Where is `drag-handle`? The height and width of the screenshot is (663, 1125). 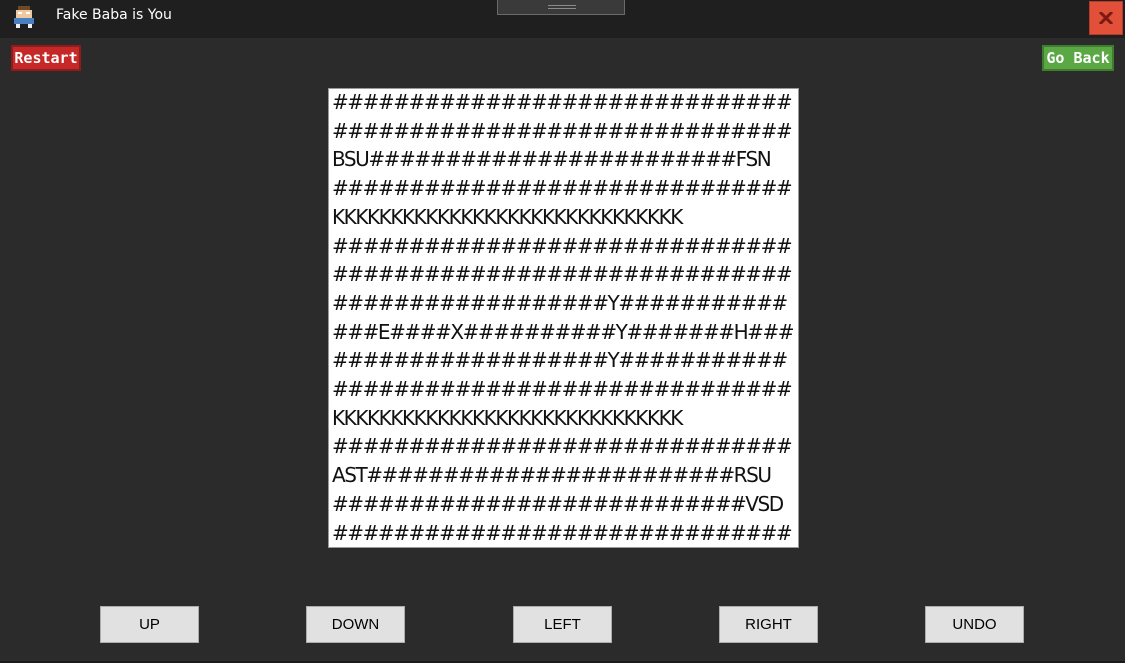 drag-handle is located at coordinates (561, 7).